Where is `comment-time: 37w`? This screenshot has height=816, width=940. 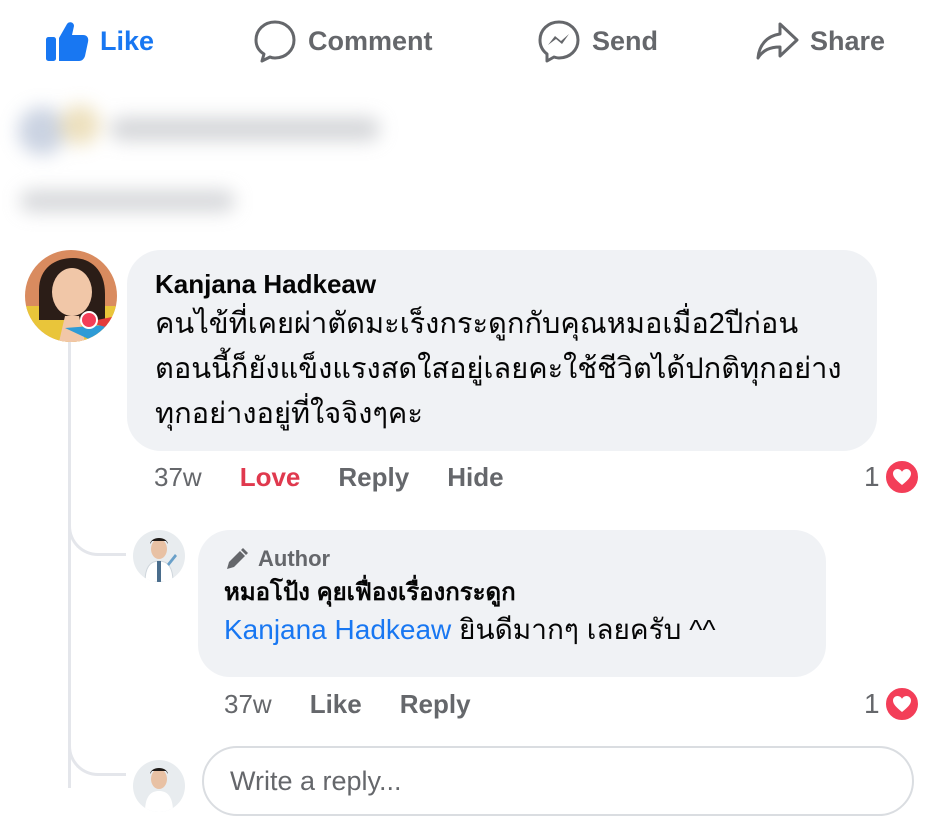
comment-time: 37w is located at coordinates (178, 477).